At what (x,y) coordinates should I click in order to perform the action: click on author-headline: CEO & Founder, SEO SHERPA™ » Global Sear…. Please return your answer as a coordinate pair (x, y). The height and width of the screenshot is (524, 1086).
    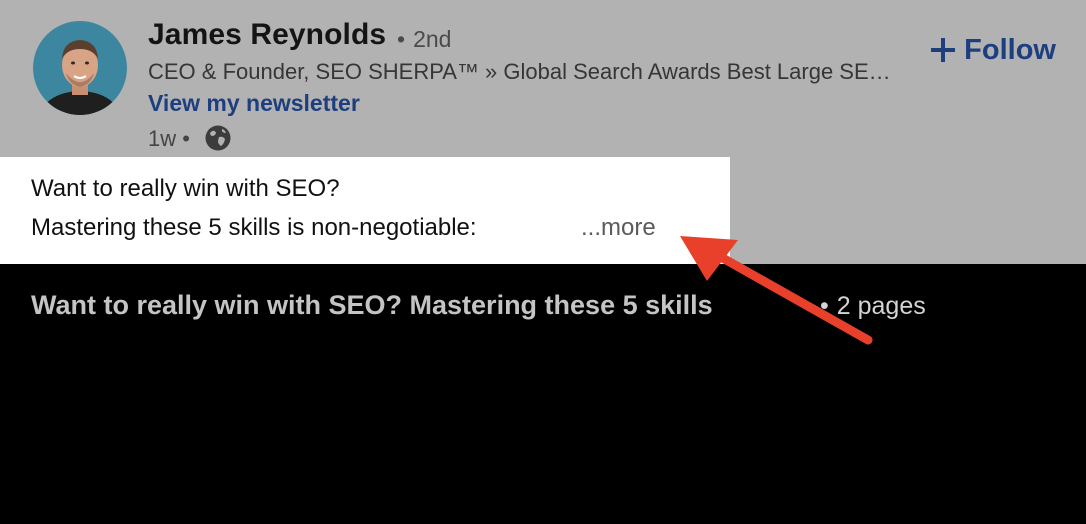
    Looking at the image, I should click on (525, 71).